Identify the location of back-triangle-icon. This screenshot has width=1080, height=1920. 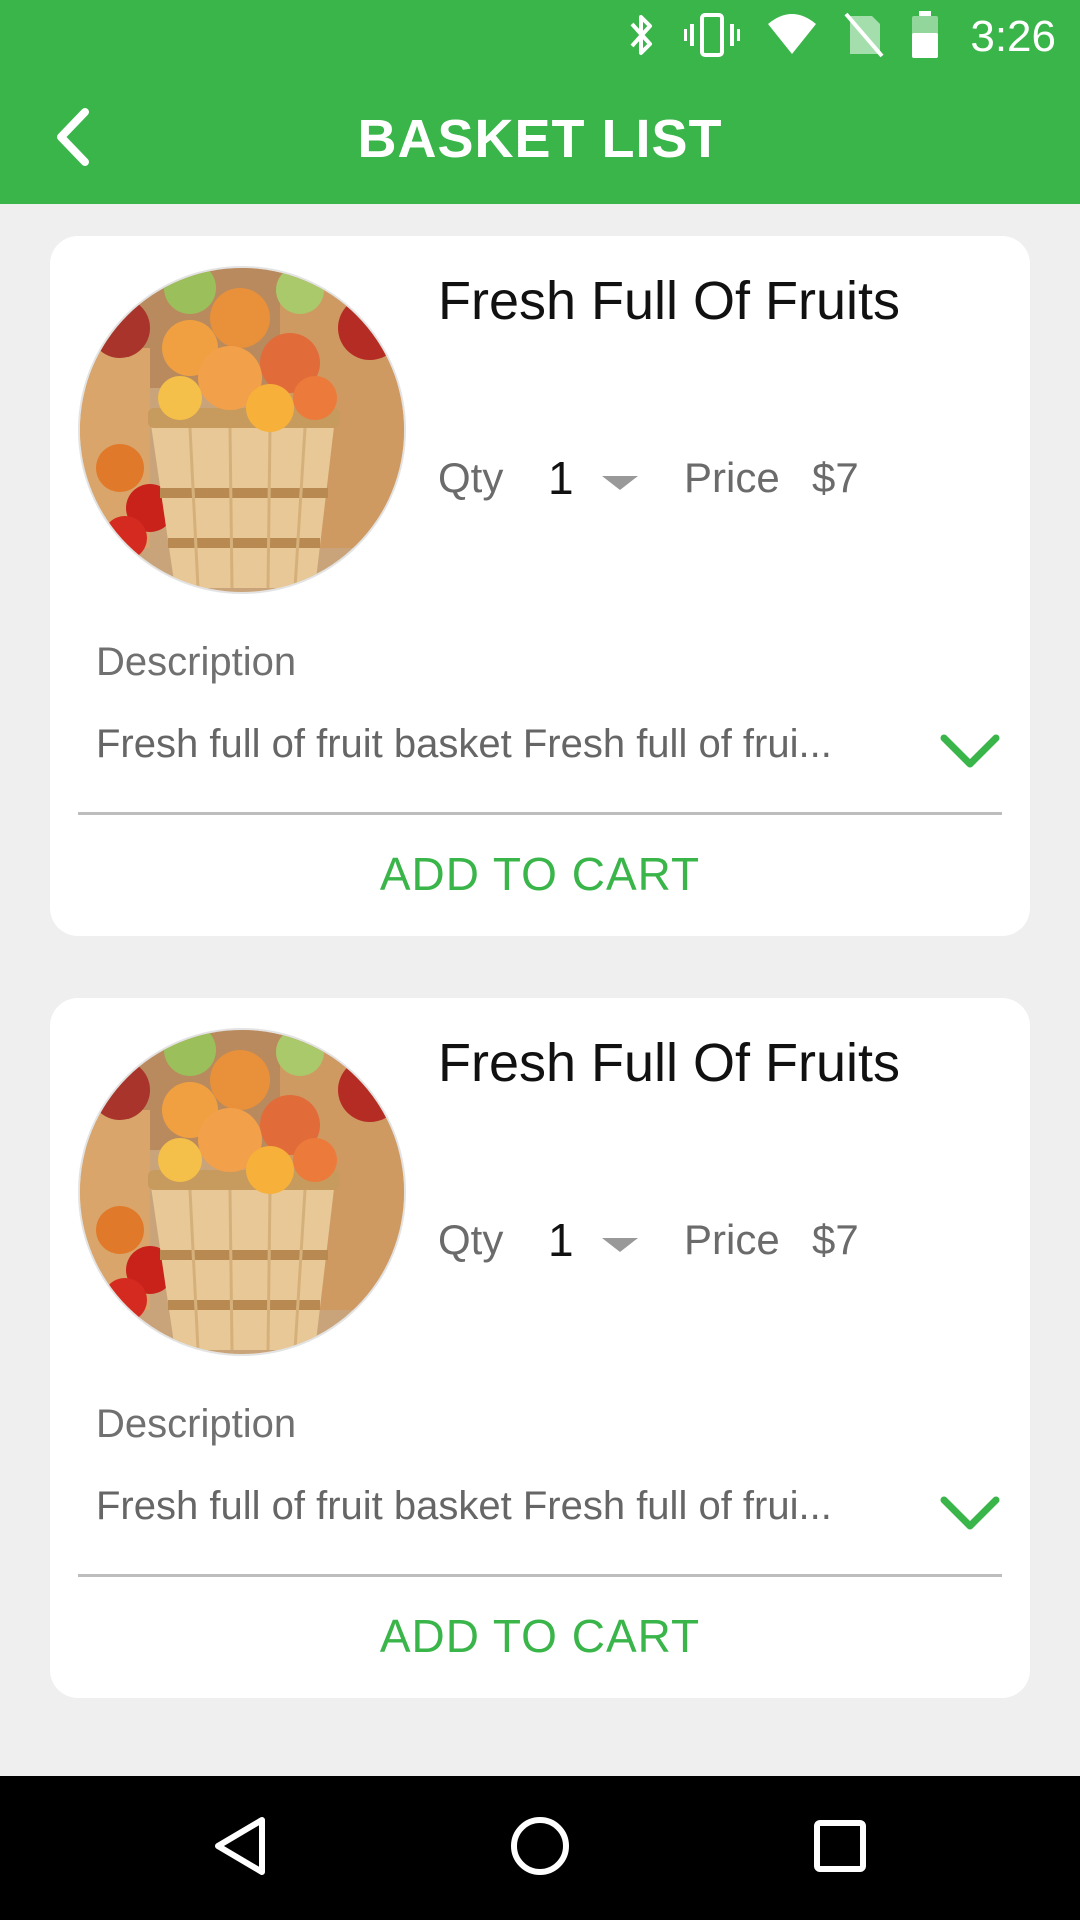
(240, 1848).